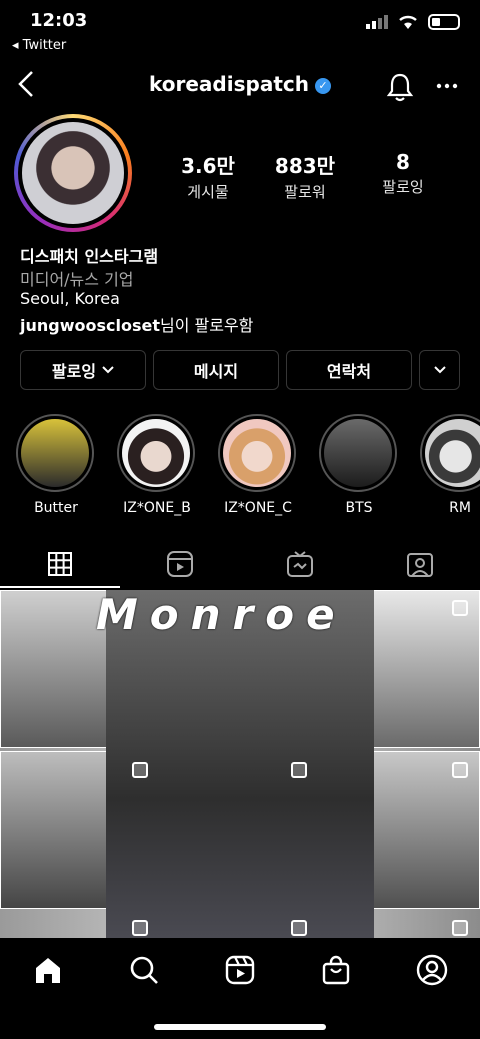 The image size is (480, 1039). What do you see at coordinates (157, 465) in the screenshot?
I see `highlight-izone-b: IZ*ONE_B` at bounding box center [157, 465].